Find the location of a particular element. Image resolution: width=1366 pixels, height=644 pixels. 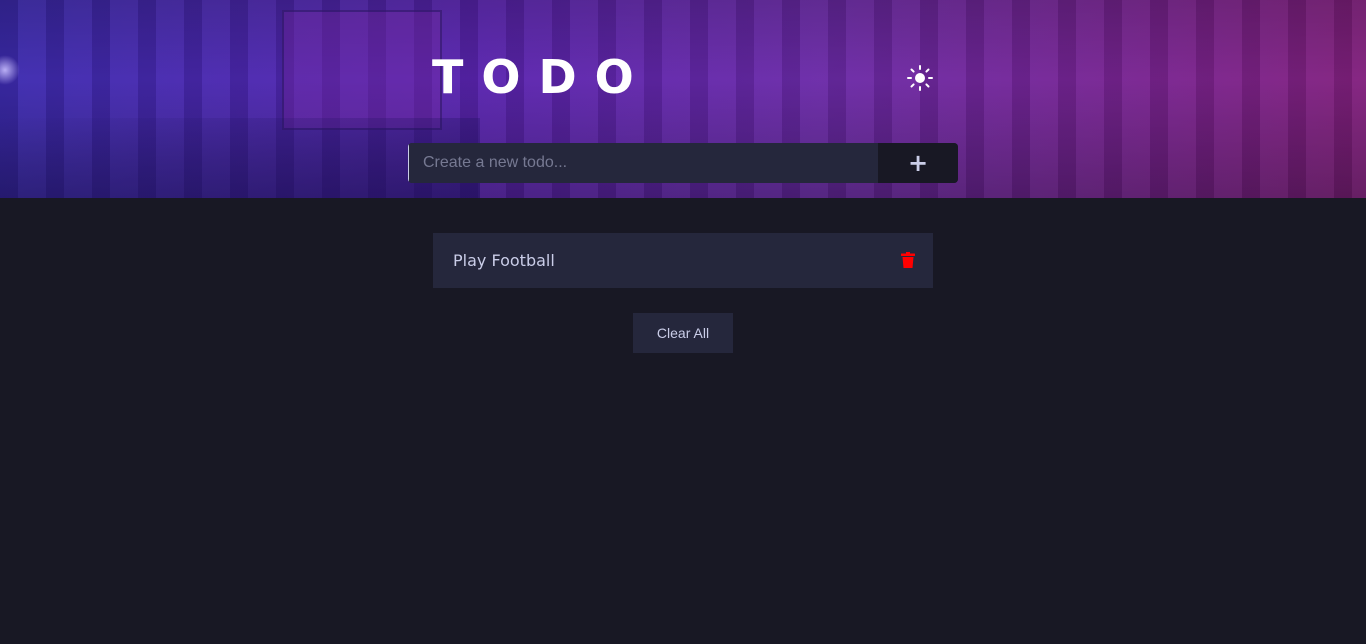

todo-item: Play Football is located at coordinates (683, 260).